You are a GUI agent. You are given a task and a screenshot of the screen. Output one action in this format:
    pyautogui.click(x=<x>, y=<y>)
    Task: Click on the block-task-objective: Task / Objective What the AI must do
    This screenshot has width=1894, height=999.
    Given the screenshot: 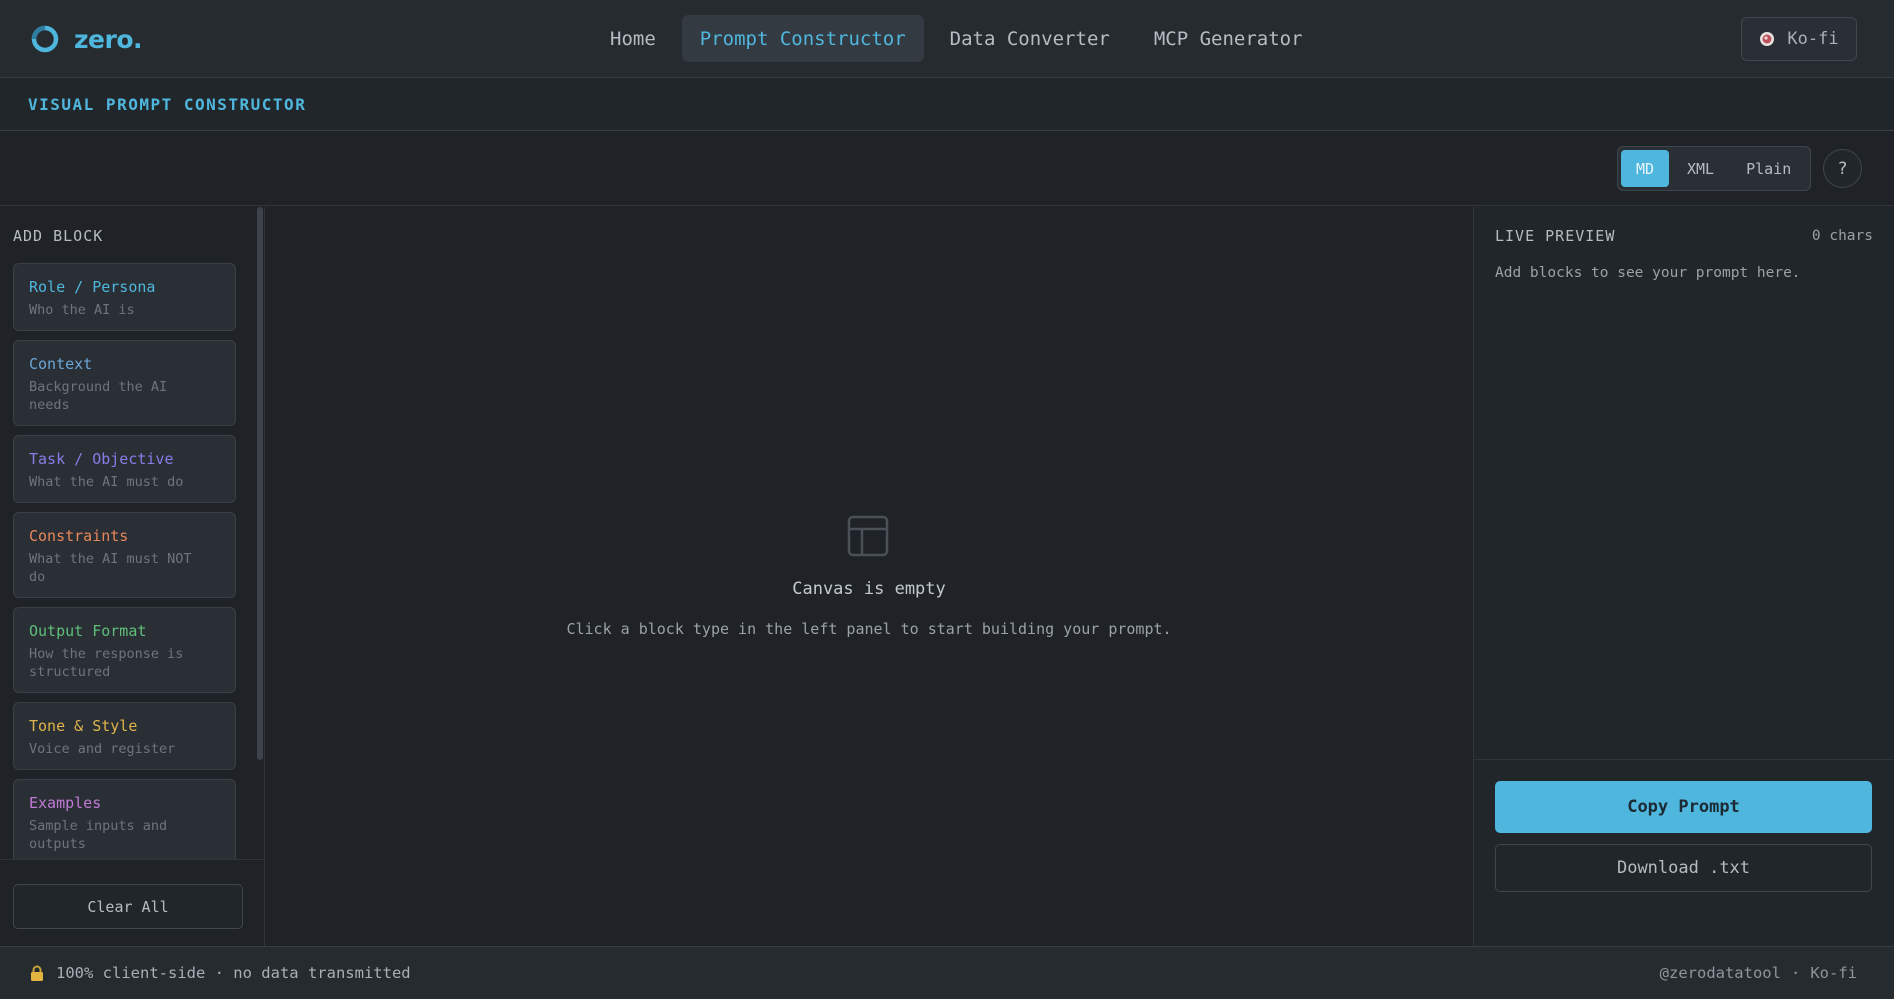 What is the action you would take?
    pyautogui.click(x=124, y=469)
    